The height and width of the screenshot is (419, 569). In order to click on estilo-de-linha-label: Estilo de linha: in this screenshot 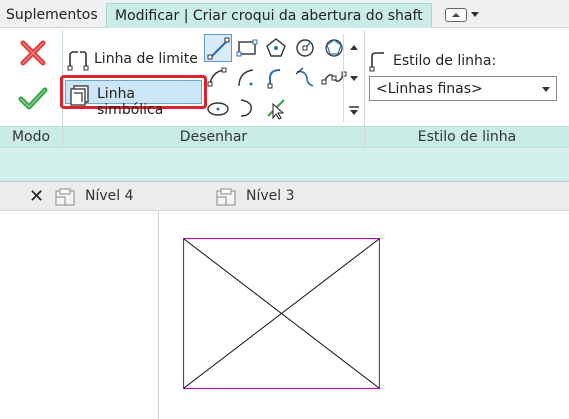, I will do `click(445, 61)`.